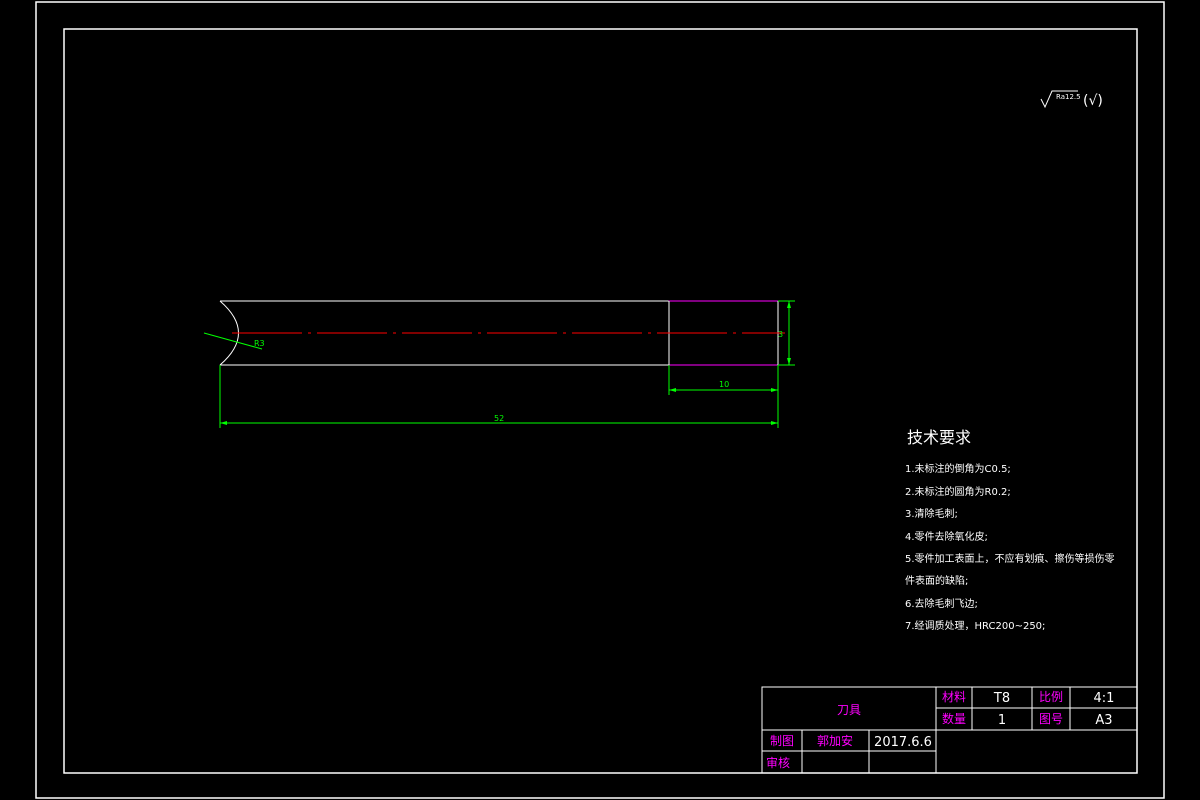  Describe the element at coordinates (1104, 698) in the screenshot. I see `scale-value: 4:1` at that location.